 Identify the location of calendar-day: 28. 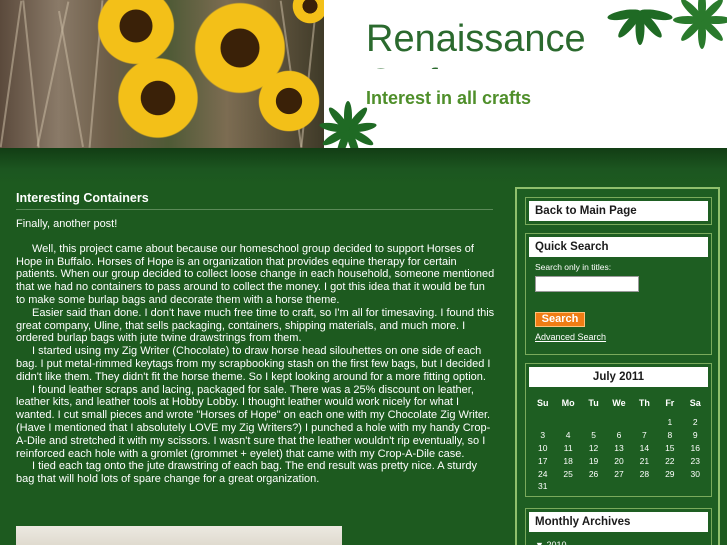
(644, 473).